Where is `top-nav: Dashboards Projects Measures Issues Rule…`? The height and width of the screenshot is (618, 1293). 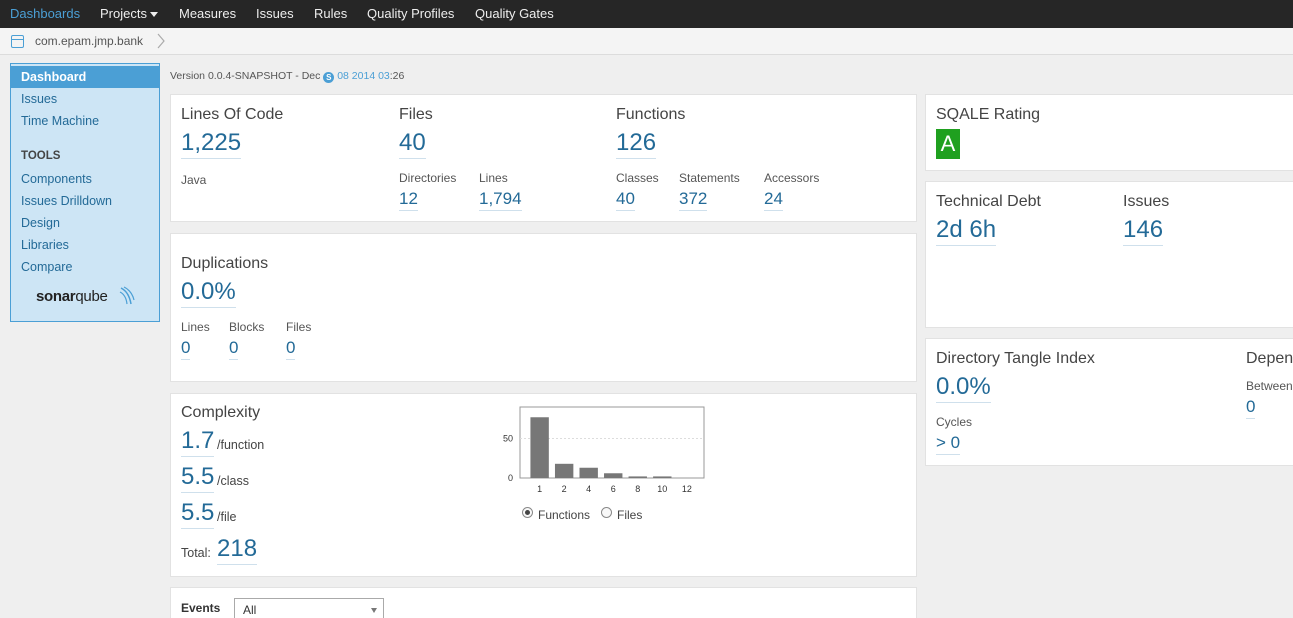 top-nav: Dashboards Projects Measures Issues Rule… is located at coordinates (646, 14).